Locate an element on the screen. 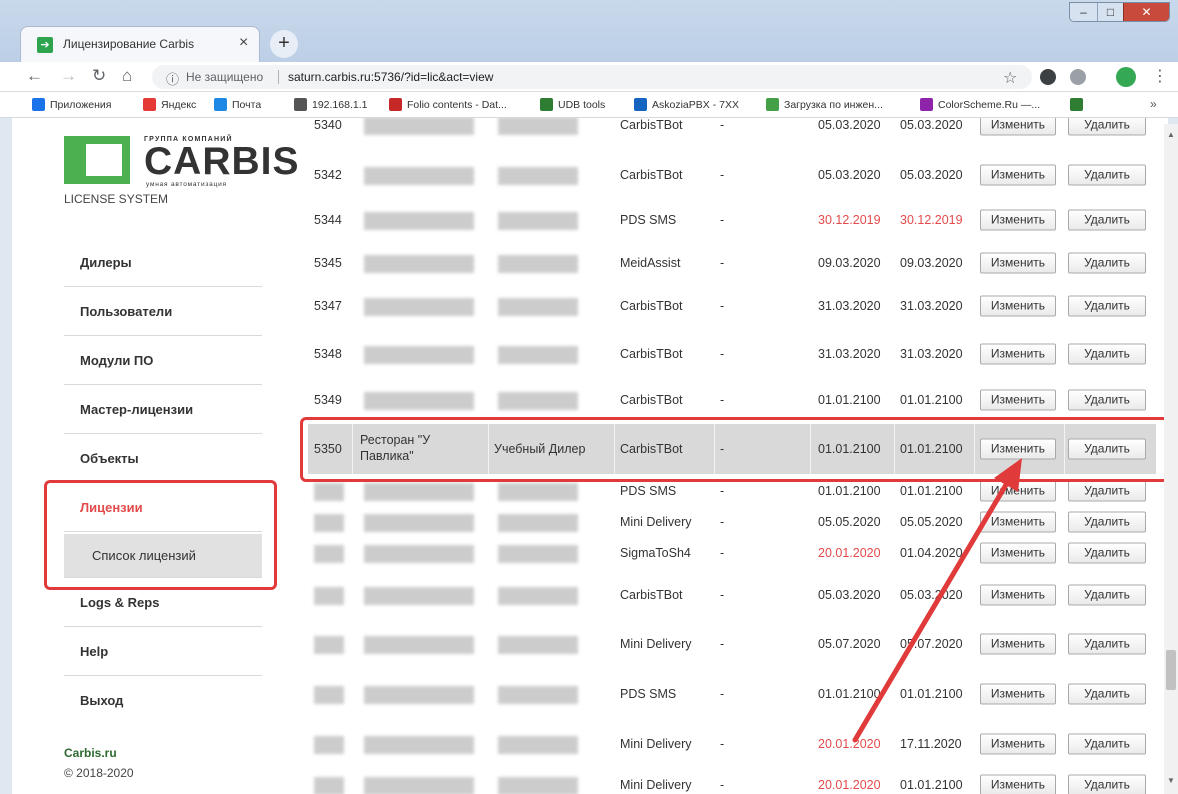 The width and height of the screenshot is (1178, 794). annotation-arrow is located at coordinates (937, 600).